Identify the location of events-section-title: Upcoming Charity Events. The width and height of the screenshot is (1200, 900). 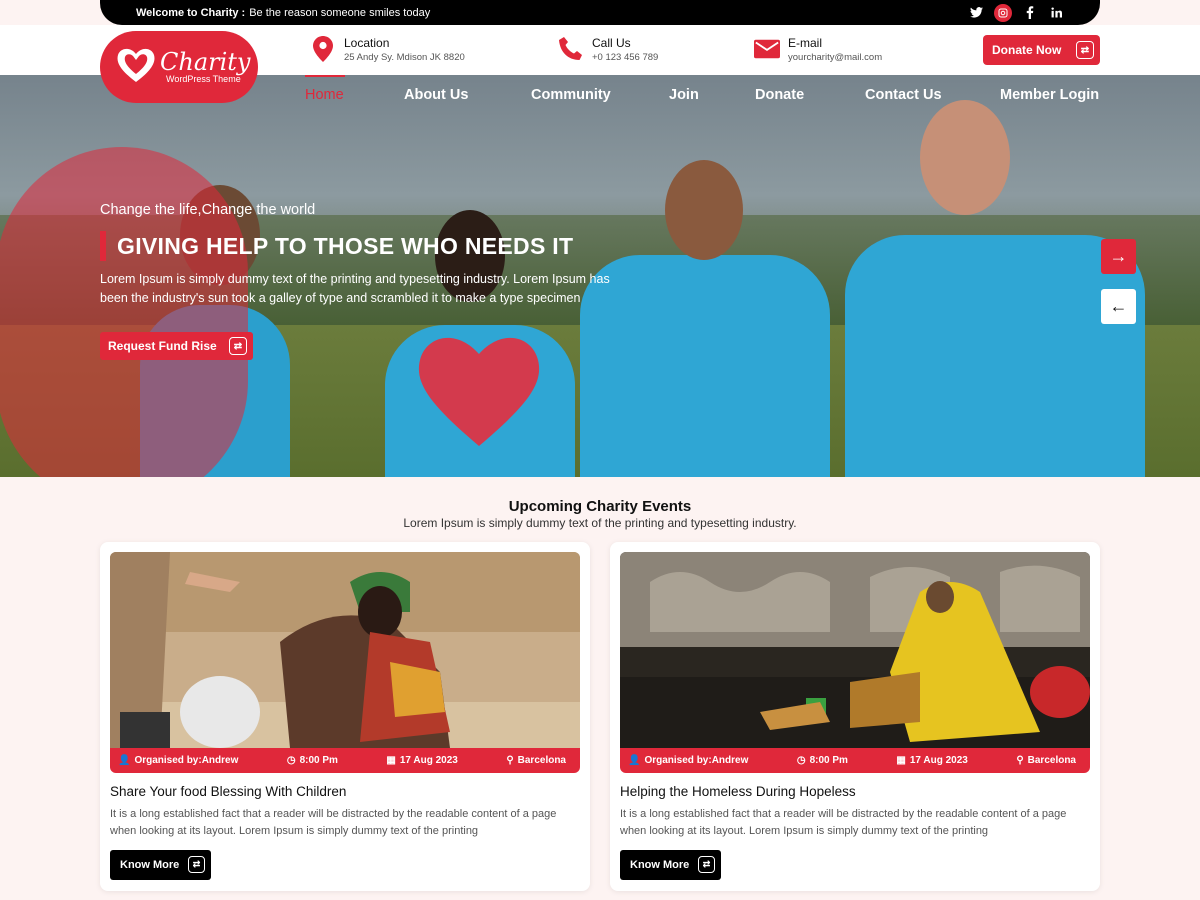
(600, 506).